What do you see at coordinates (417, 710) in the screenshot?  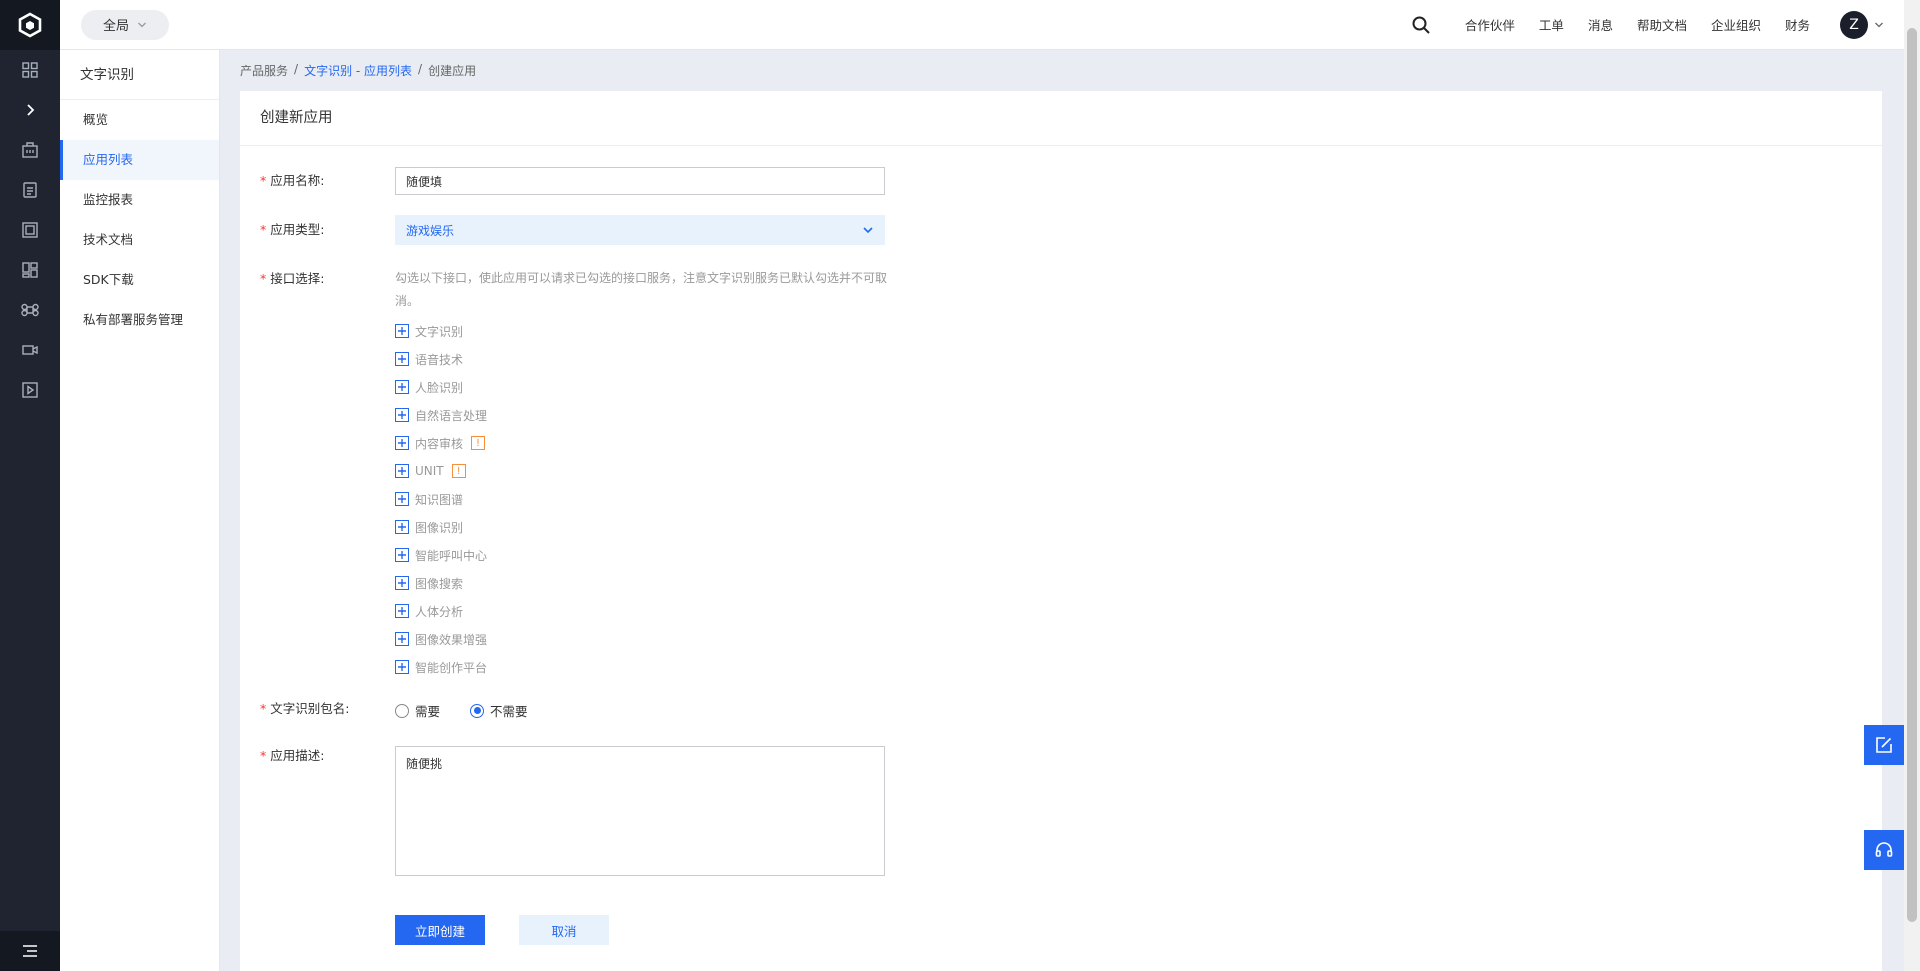 I see `radio-need: 需要` at bounding box center [417, 710].